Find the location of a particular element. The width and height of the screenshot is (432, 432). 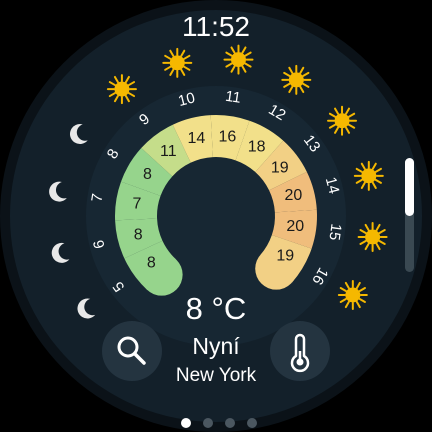

scroll-thumb is located at coordinates (409, 187).